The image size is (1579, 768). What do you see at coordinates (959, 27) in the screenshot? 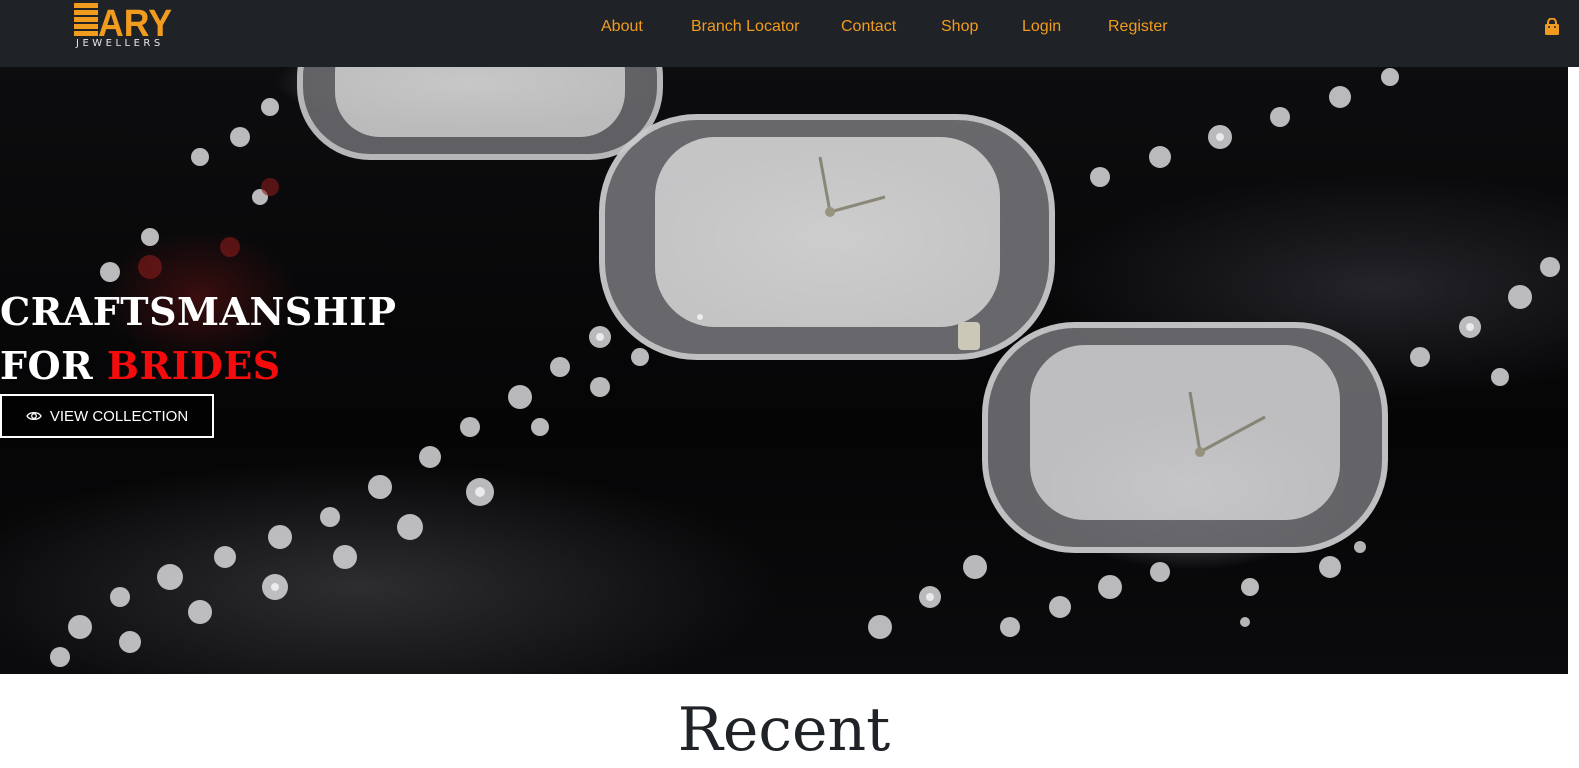
I see `nav-shop: Shop` at bounding box center [959, 27].